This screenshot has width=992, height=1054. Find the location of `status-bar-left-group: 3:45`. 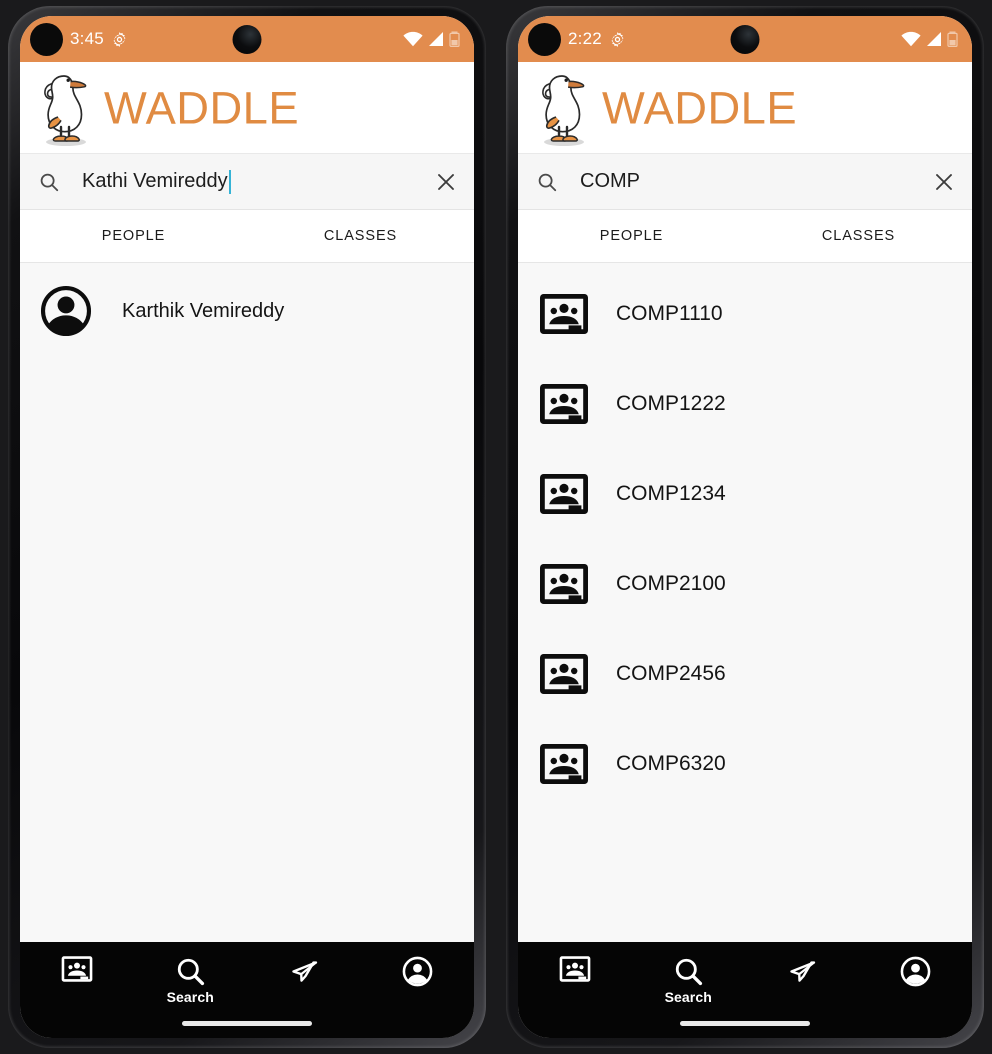

status-bar-left-group: 3:45 is located at coordinates (79, 39).